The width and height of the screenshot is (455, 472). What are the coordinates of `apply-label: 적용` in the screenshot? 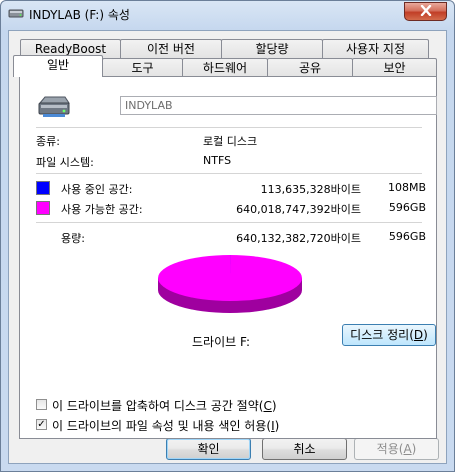 It's located at (387, 449).